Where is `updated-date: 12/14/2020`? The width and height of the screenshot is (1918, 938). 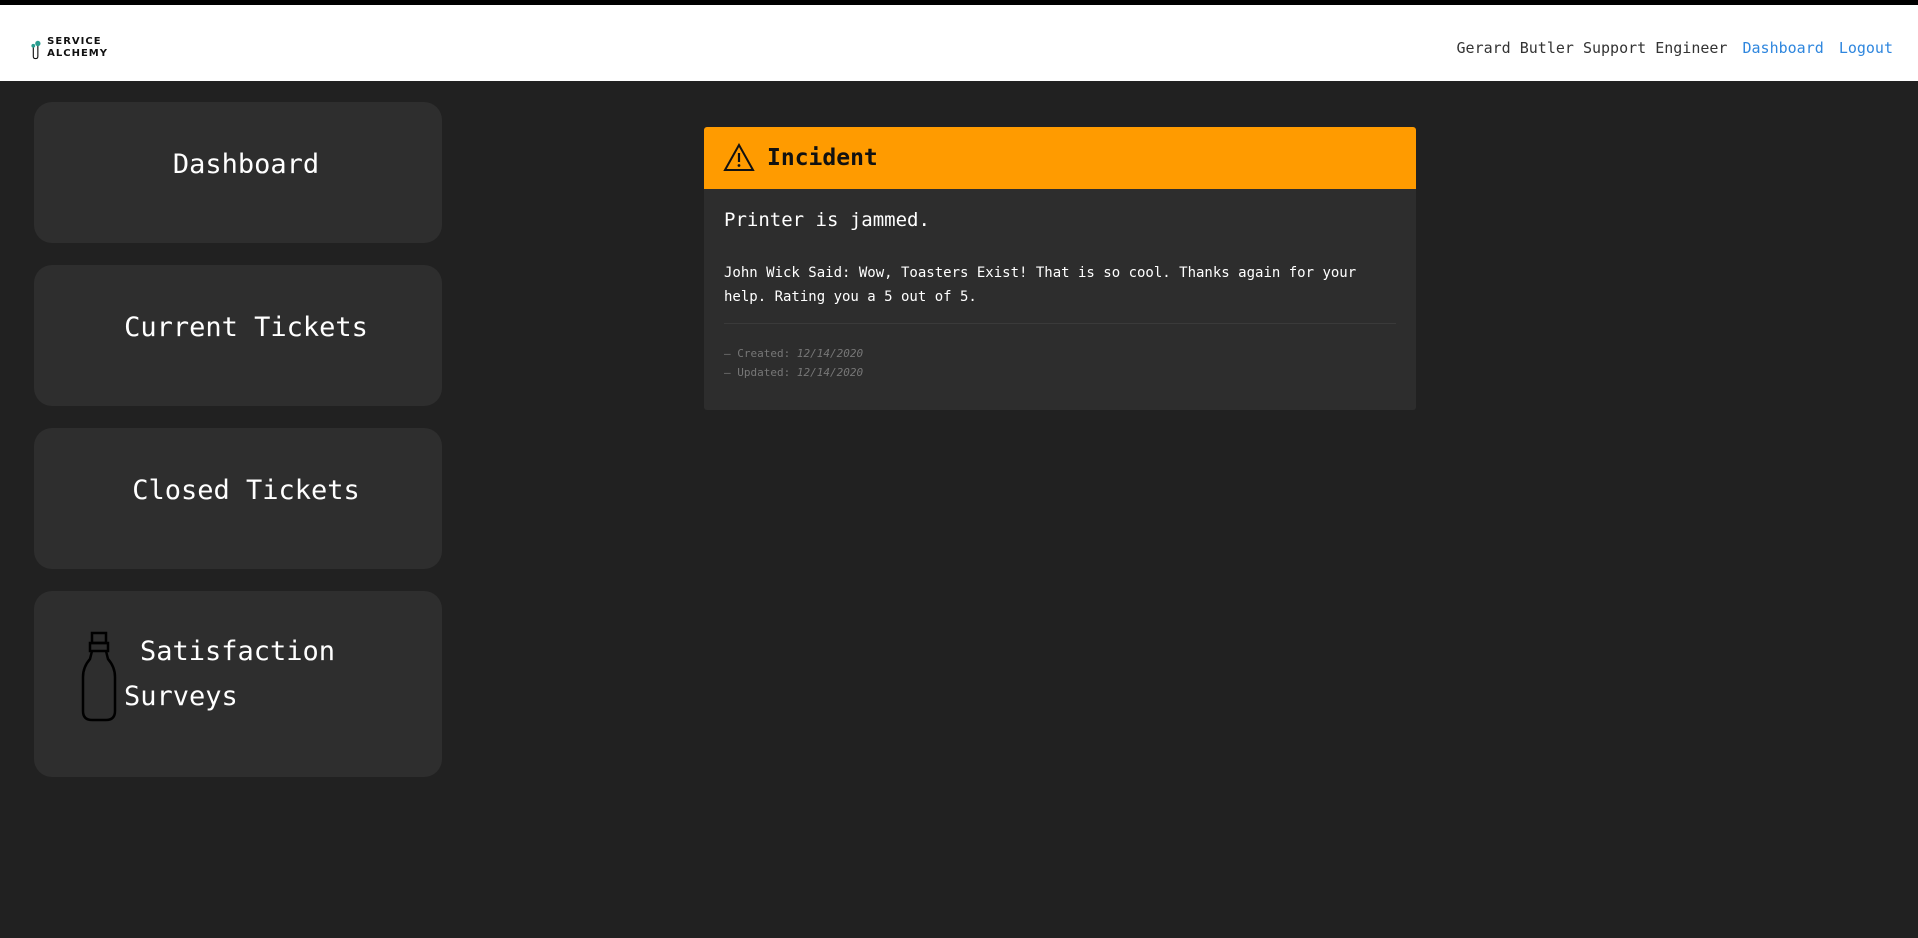
updated-date: 12/14/2020 is located at coordinates (830, 372).